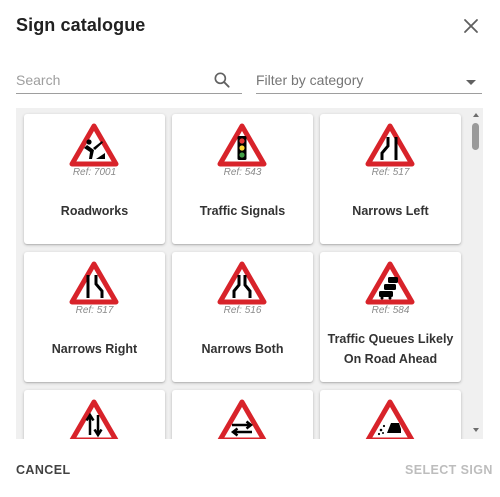  Describe the element at coordinates (242, 310) in the screenshot. I see `sign-ref: Ref: 516` at that location.